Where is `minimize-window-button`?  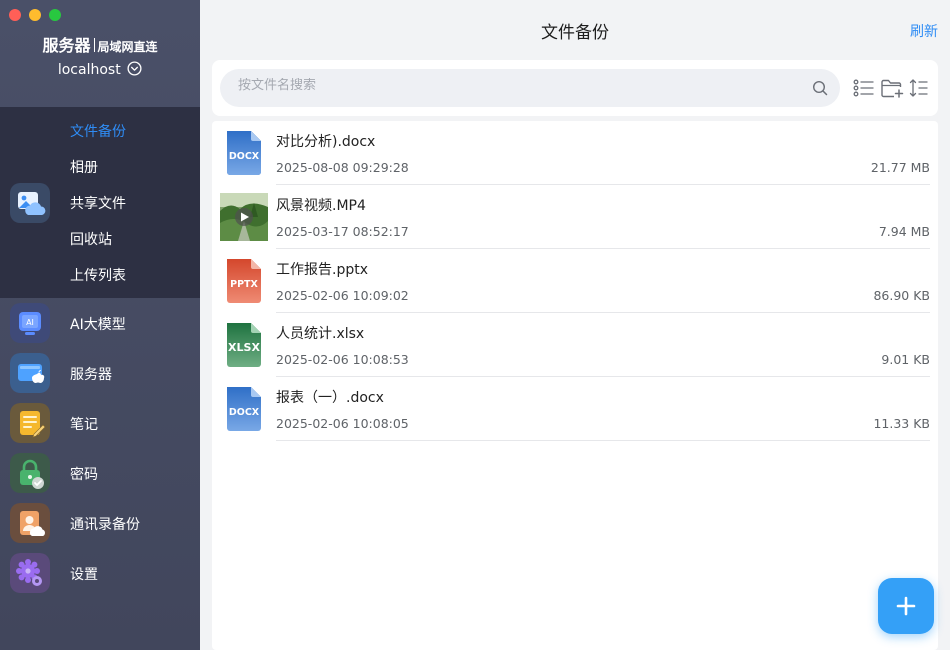
minimize-window-button is located at coordinates (35, 15).